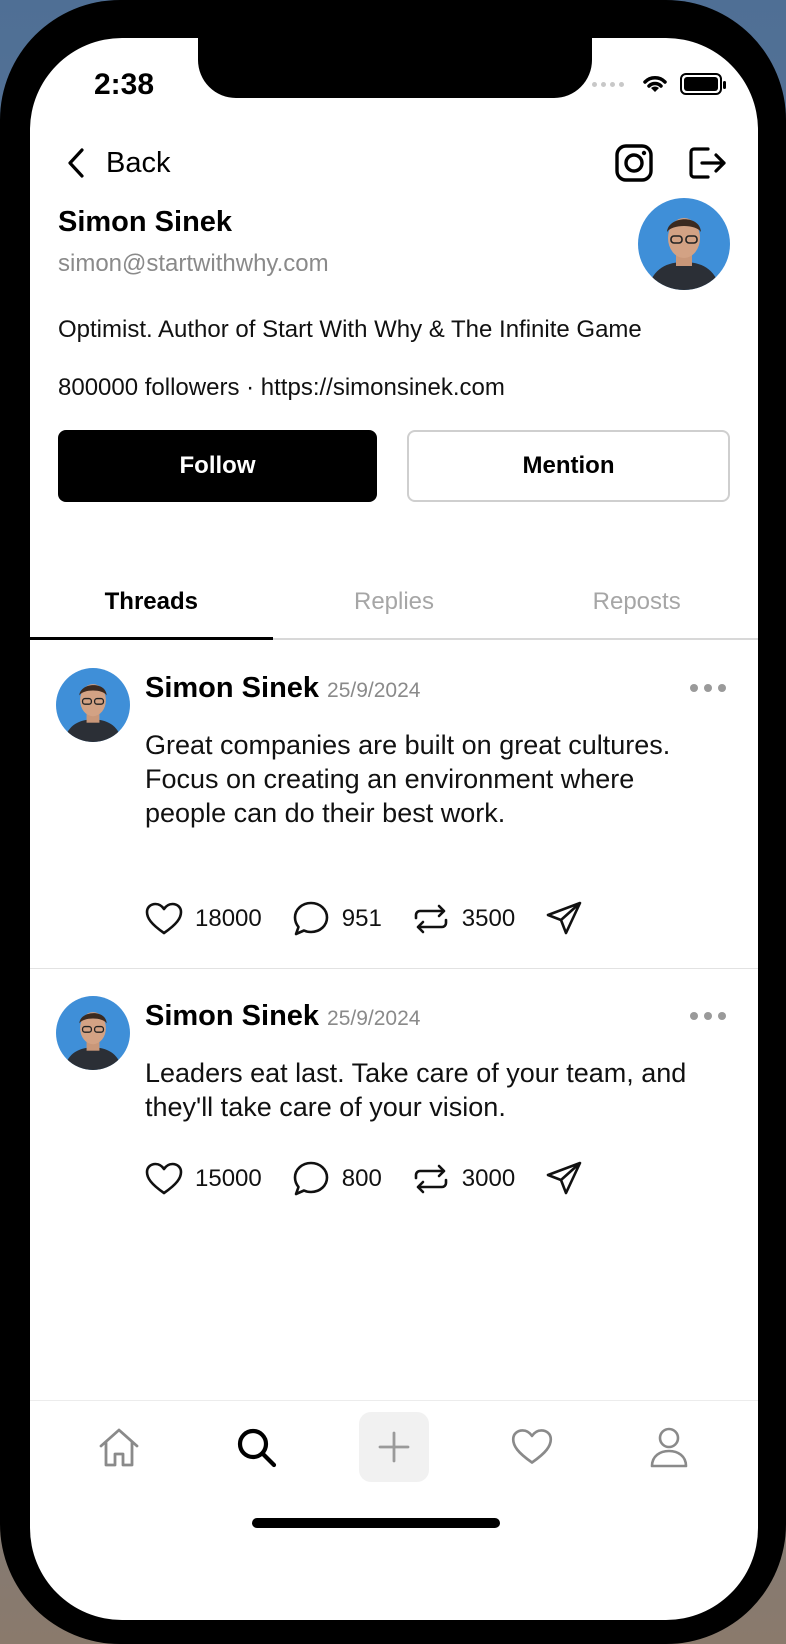 The height and width of the screenshot is (1644, 786). I want to click on home-icon, so click(119, 1447).